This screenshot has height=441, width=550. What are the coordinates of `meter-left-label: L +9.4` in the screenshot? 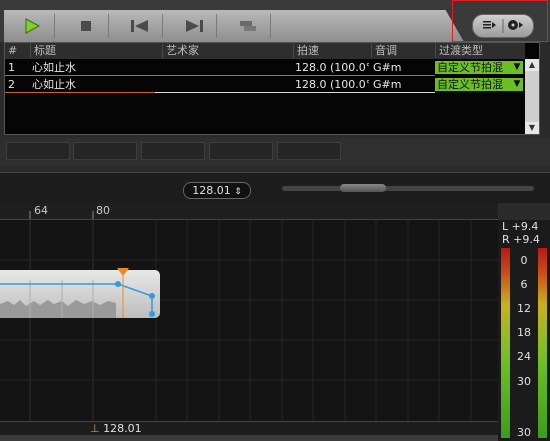 It's located at (520, 226).